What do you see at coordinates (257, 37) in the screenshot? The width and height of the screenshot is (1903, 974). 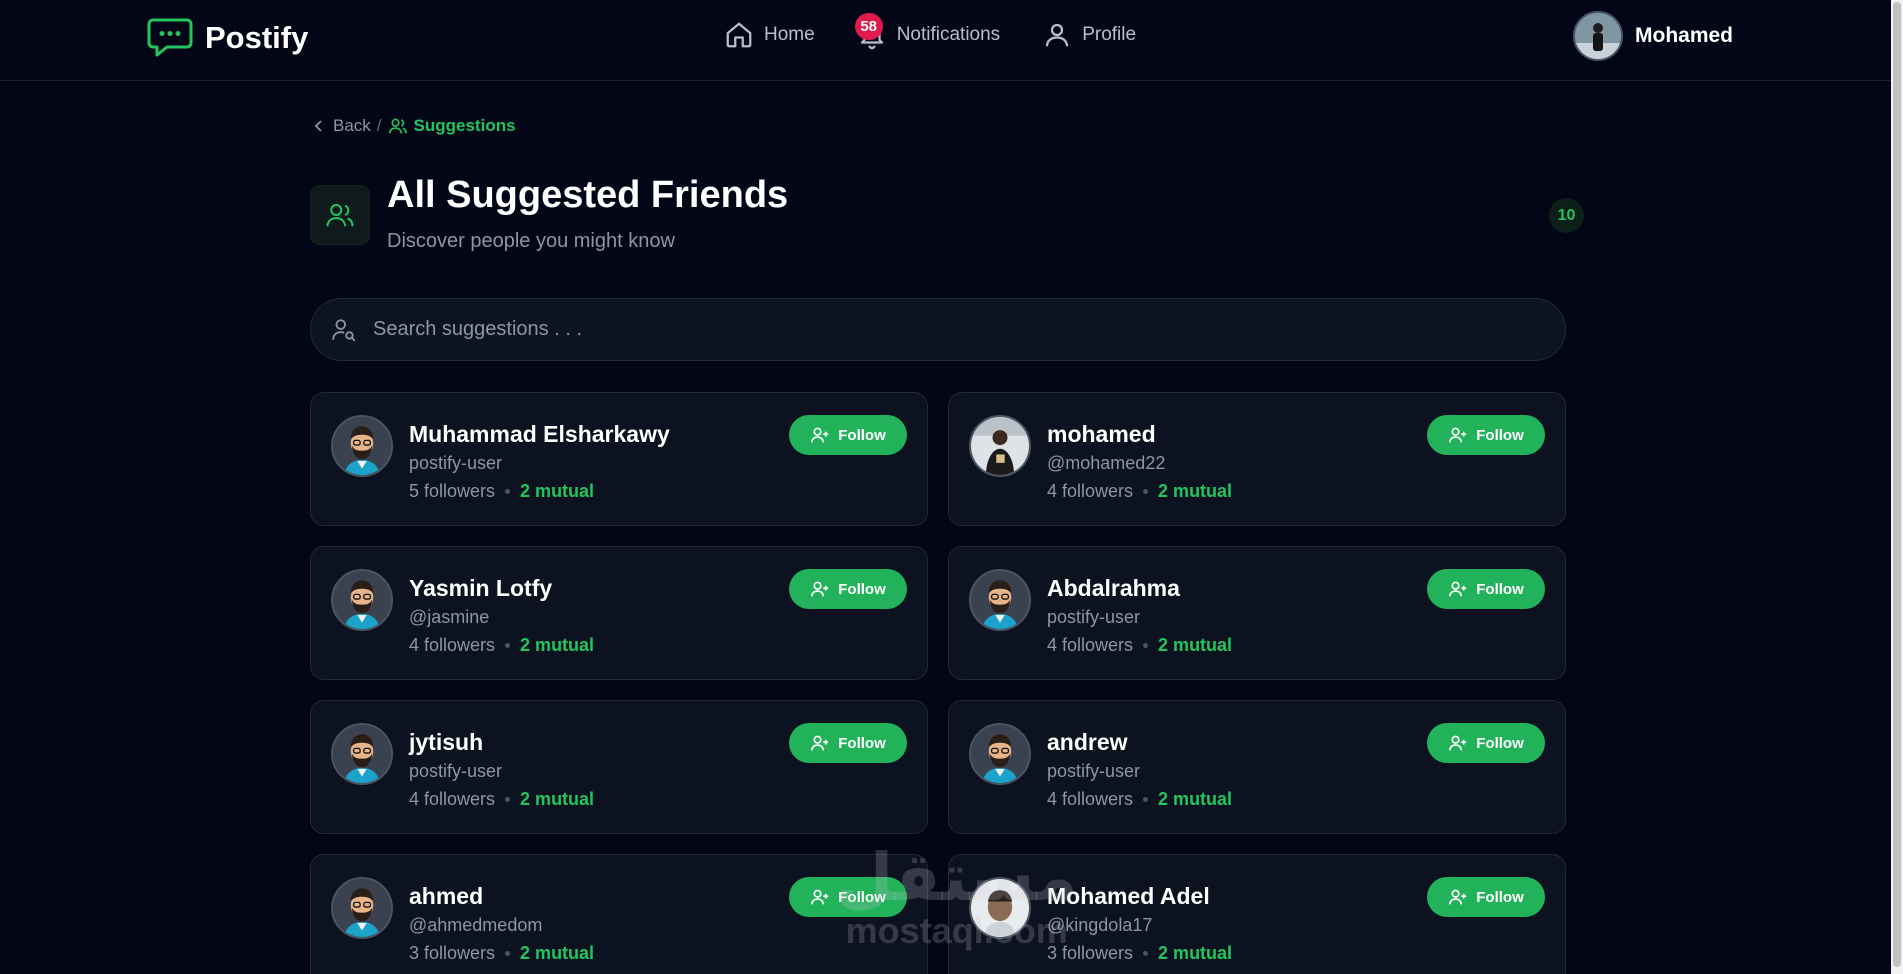 I see `brand-name: Postify` at bounding box center [257, 37].